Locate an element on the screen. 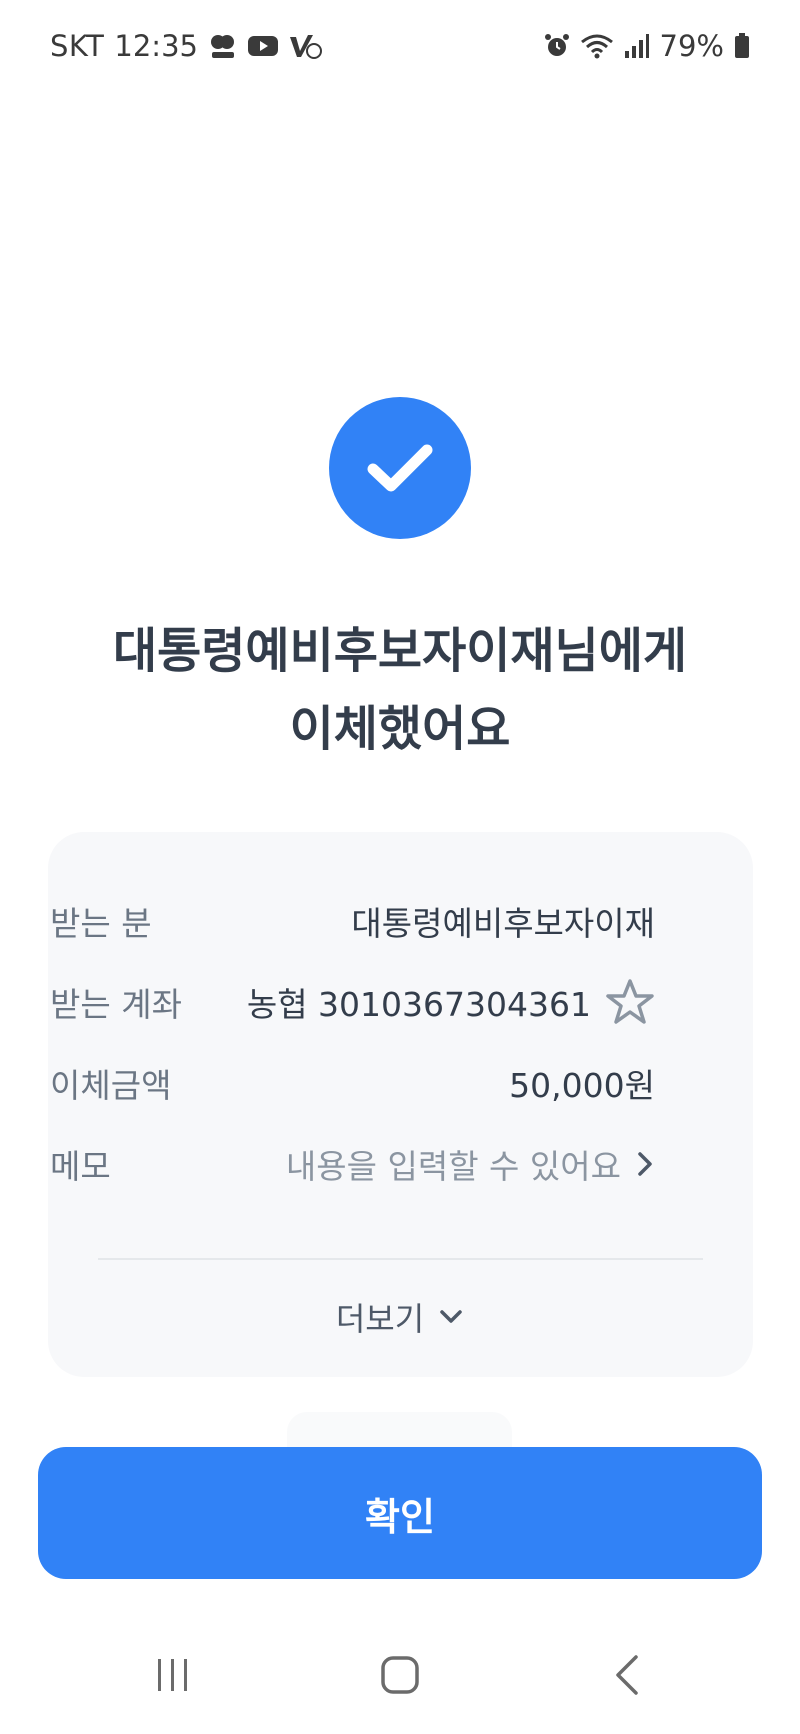  back-icon is located at coordinates (626, 1675).